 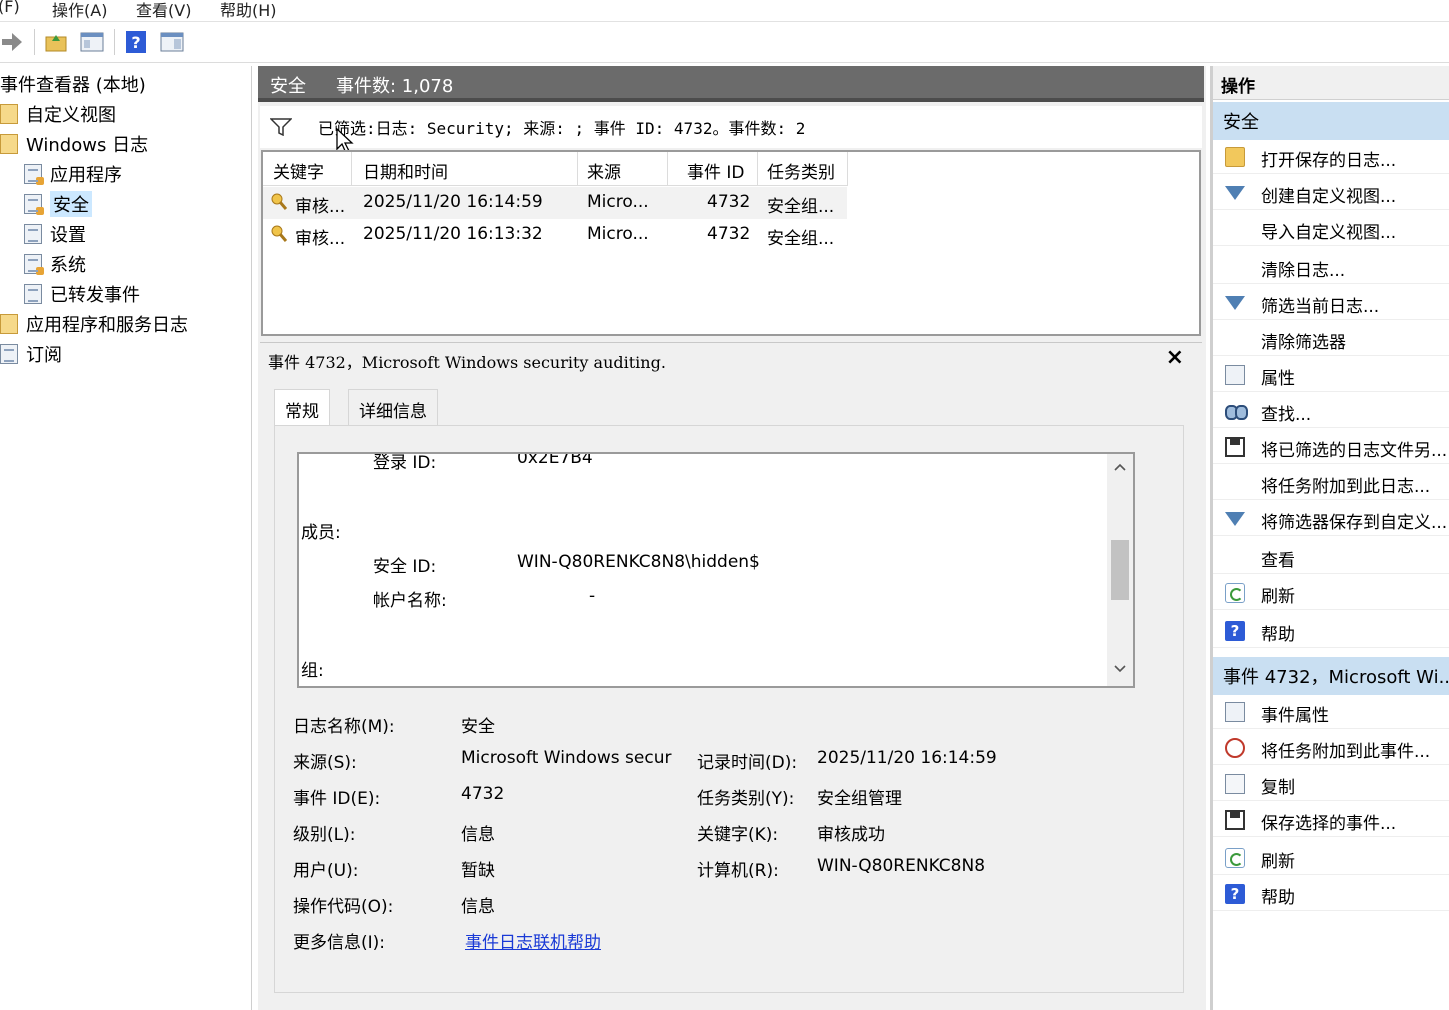 What do you see at coordinates (92, 42) in the screenshot?
I see `console-tree-icon` at bounding box center [92, 42].